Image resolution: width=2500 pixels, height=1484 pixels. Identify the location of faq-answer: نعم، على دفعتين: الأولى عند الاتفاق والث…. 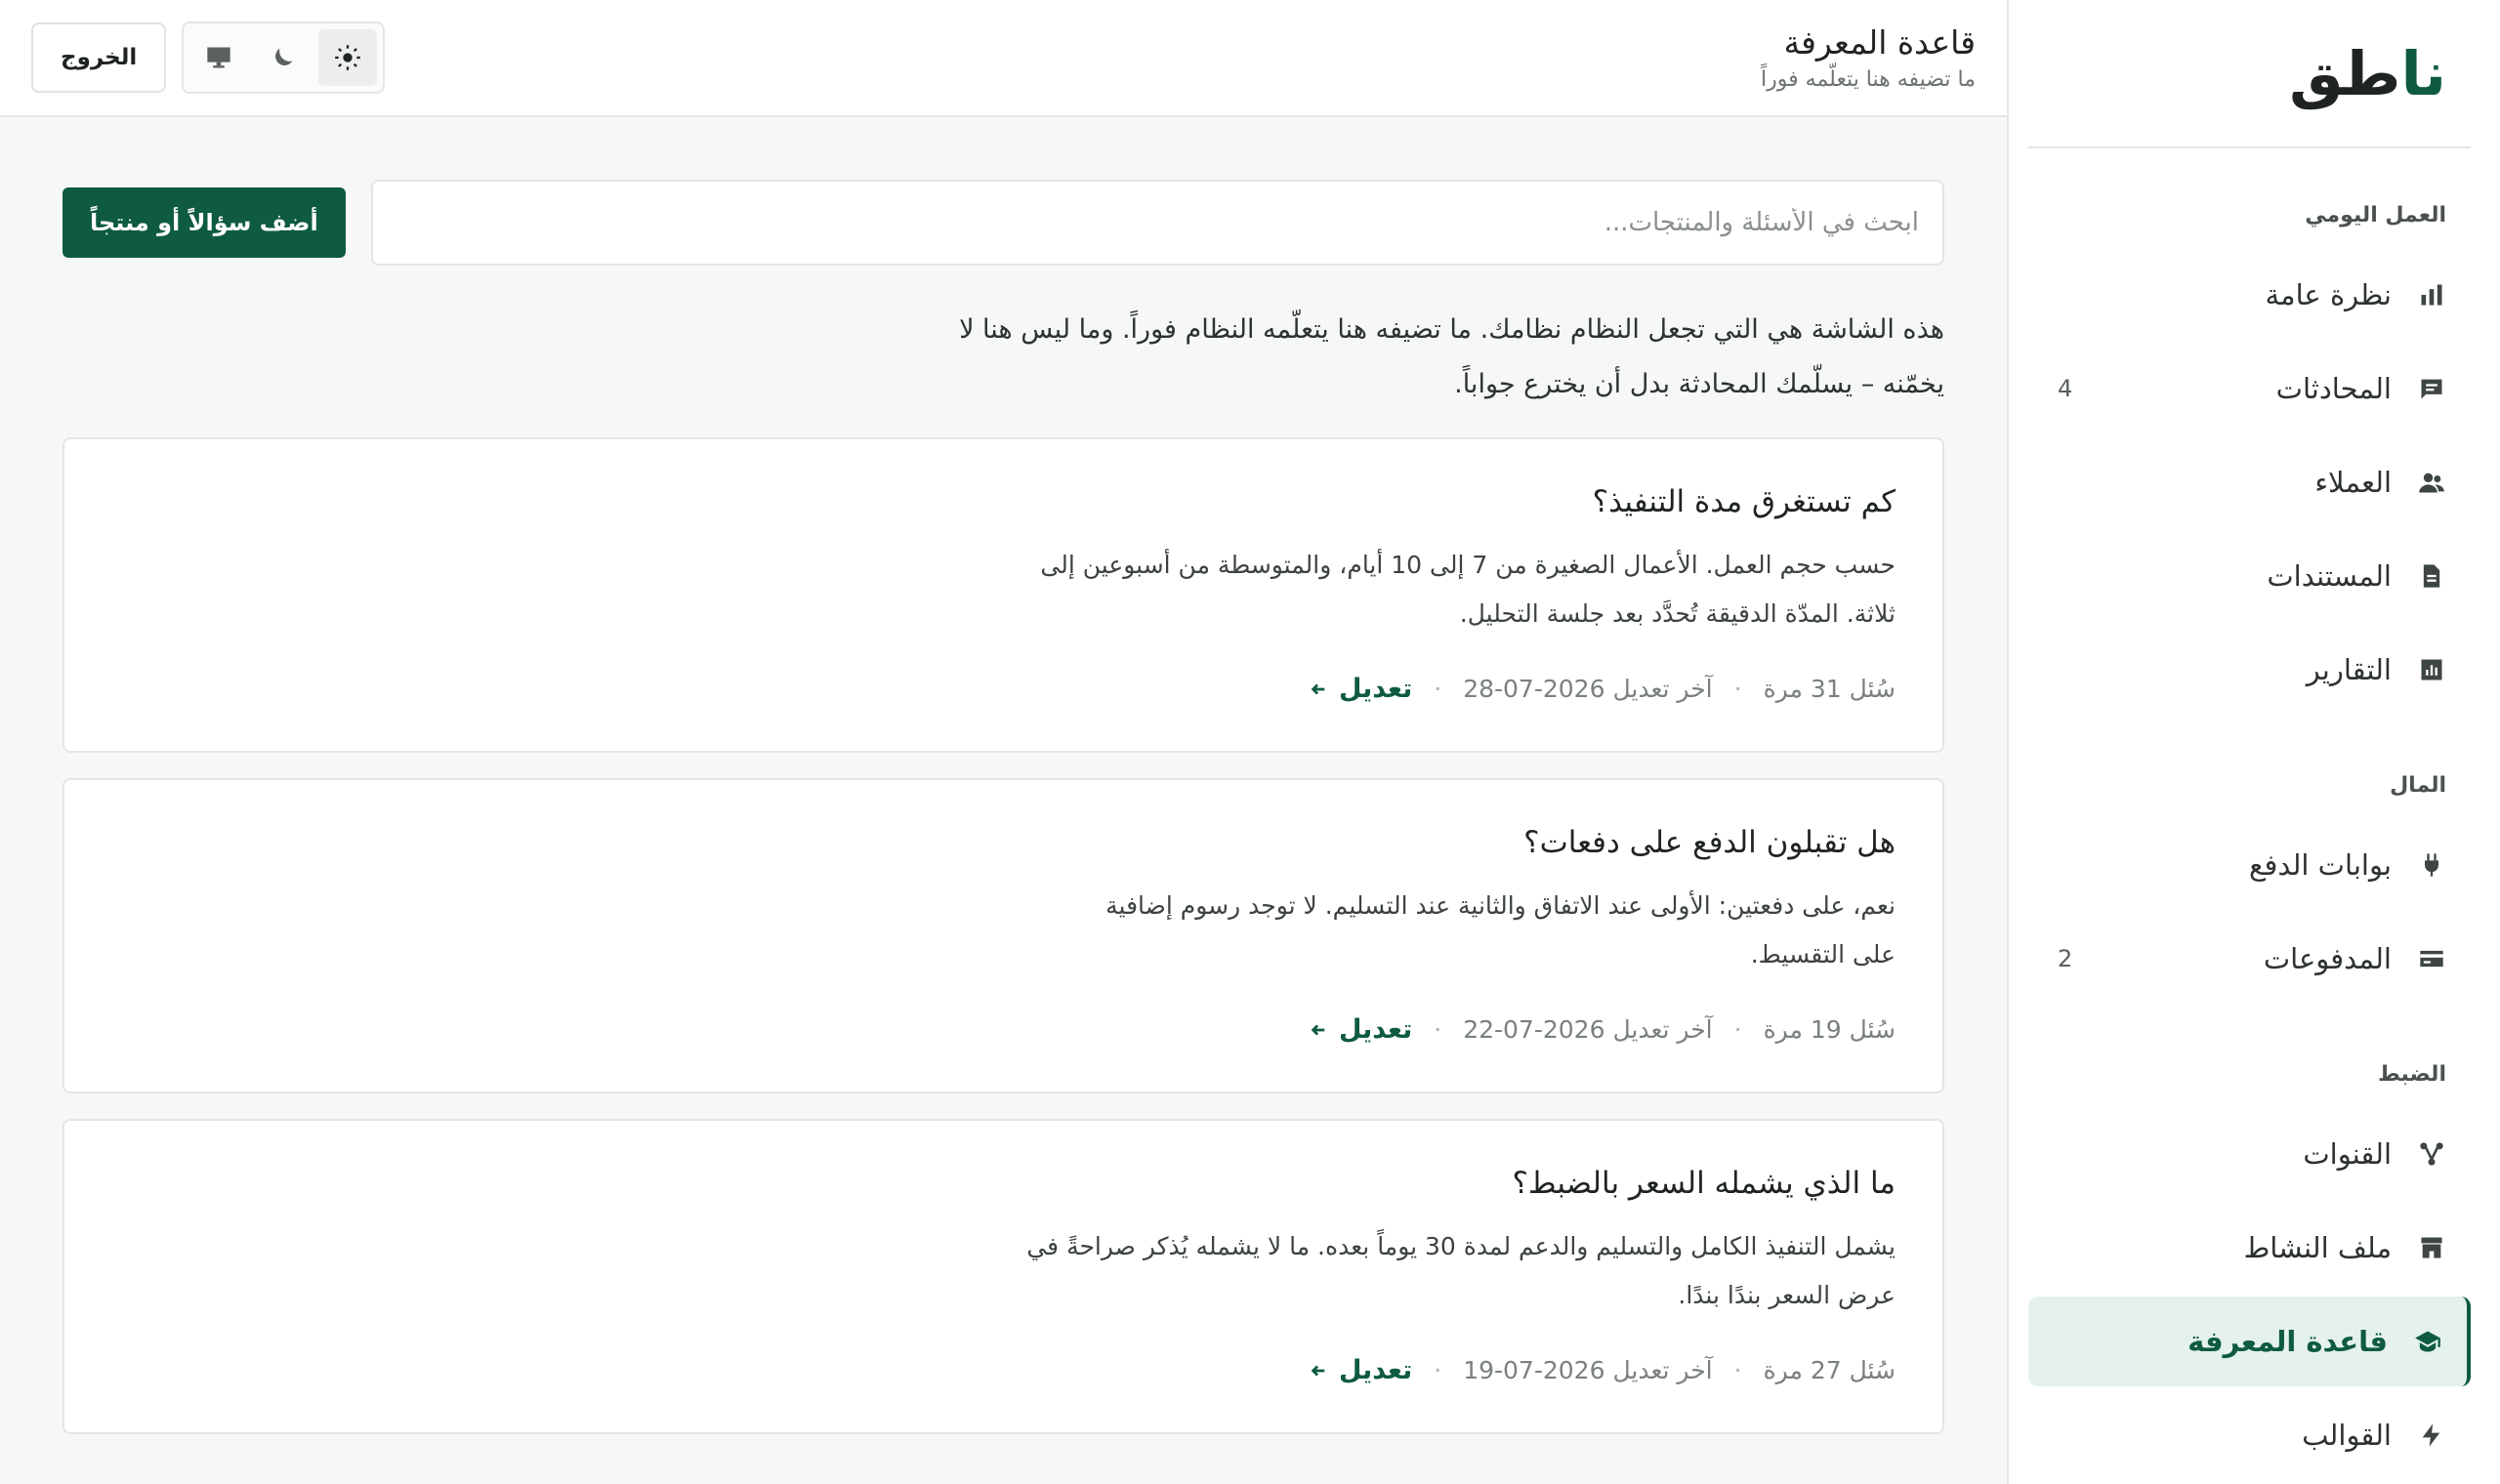
(1407, 931).